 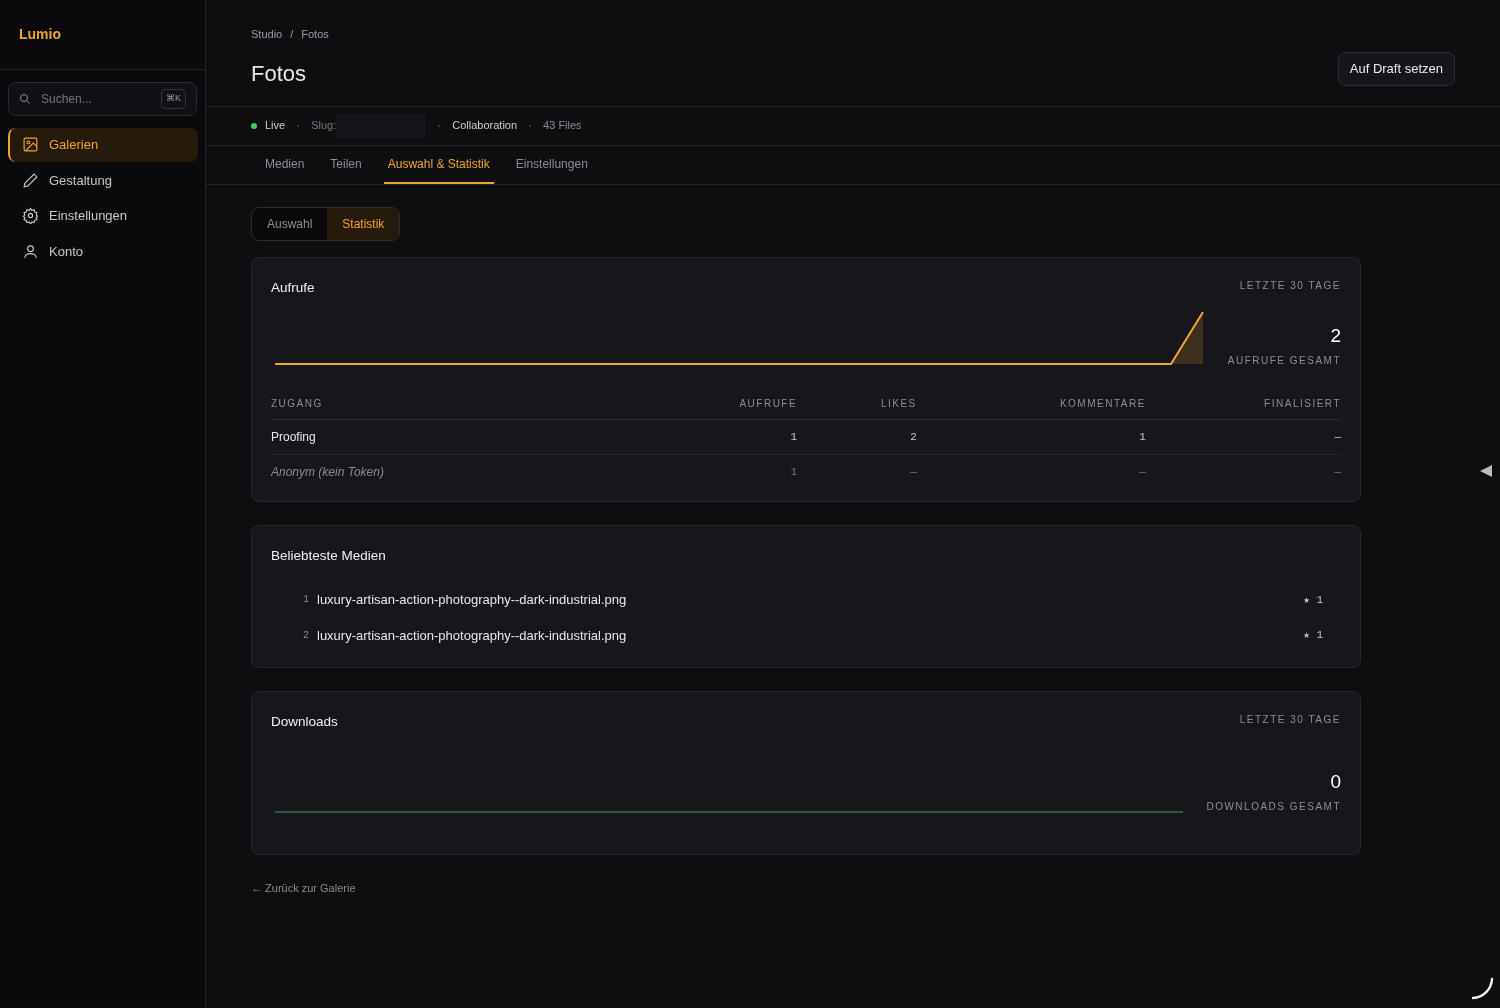 What do you see at coordinates (438, 164) in the screenshot?
I see `tab: Auswahl & Statistik` at bounding box center [438, 164].